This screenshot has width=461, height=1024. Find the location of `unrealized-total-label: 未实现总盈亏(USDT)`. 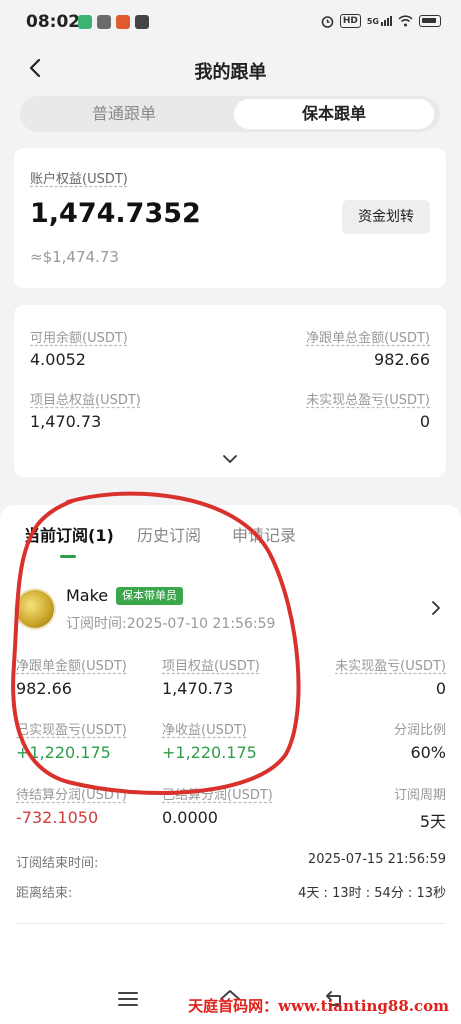

unrealized-total-label: 未实现总盈亏(USDT) is located at coordinates (368, 400).